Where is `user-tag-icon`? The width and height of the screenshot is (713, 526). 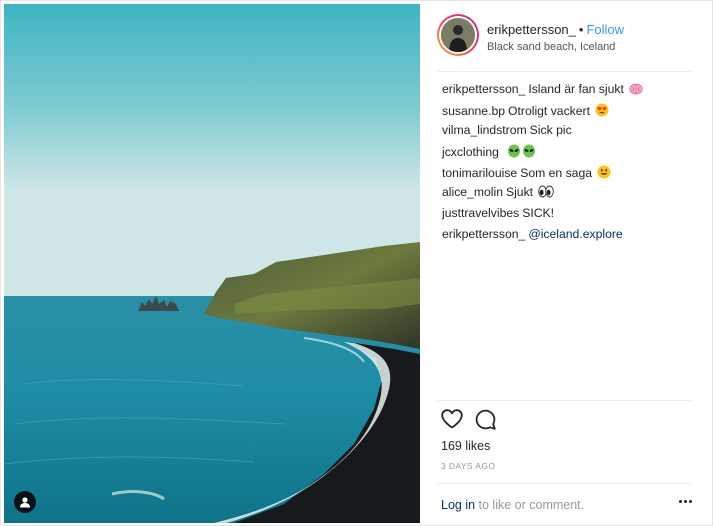
user-tag-icon is located at coordinates (25, 502).